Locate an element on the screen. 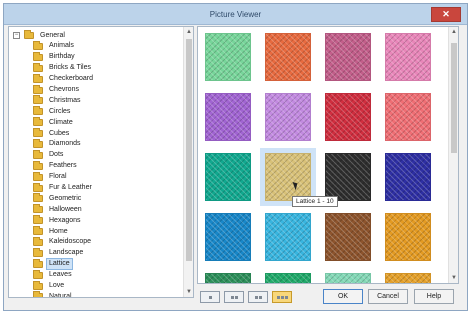 The height and width of the screenshot is (313, 471). tree-item-label: Birthday is located at coordinates (62, 57).